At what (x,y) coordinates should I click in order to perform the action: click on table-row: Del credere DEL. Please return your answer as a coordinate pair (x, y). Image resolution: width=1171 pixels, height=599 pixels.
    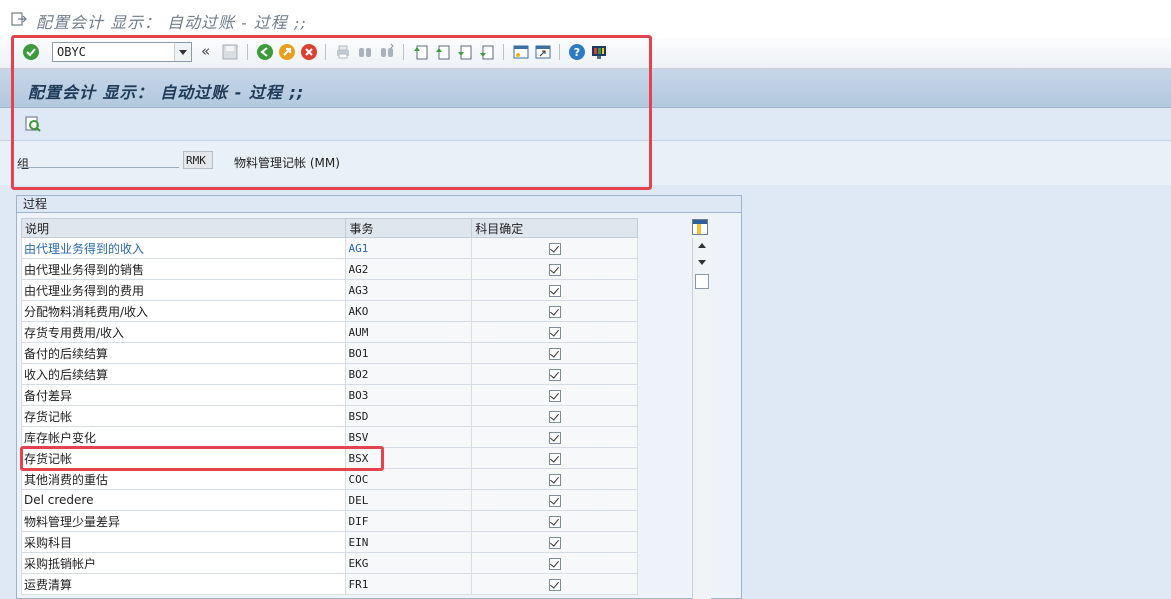
    Looking at the image, I should click on (329, 500).